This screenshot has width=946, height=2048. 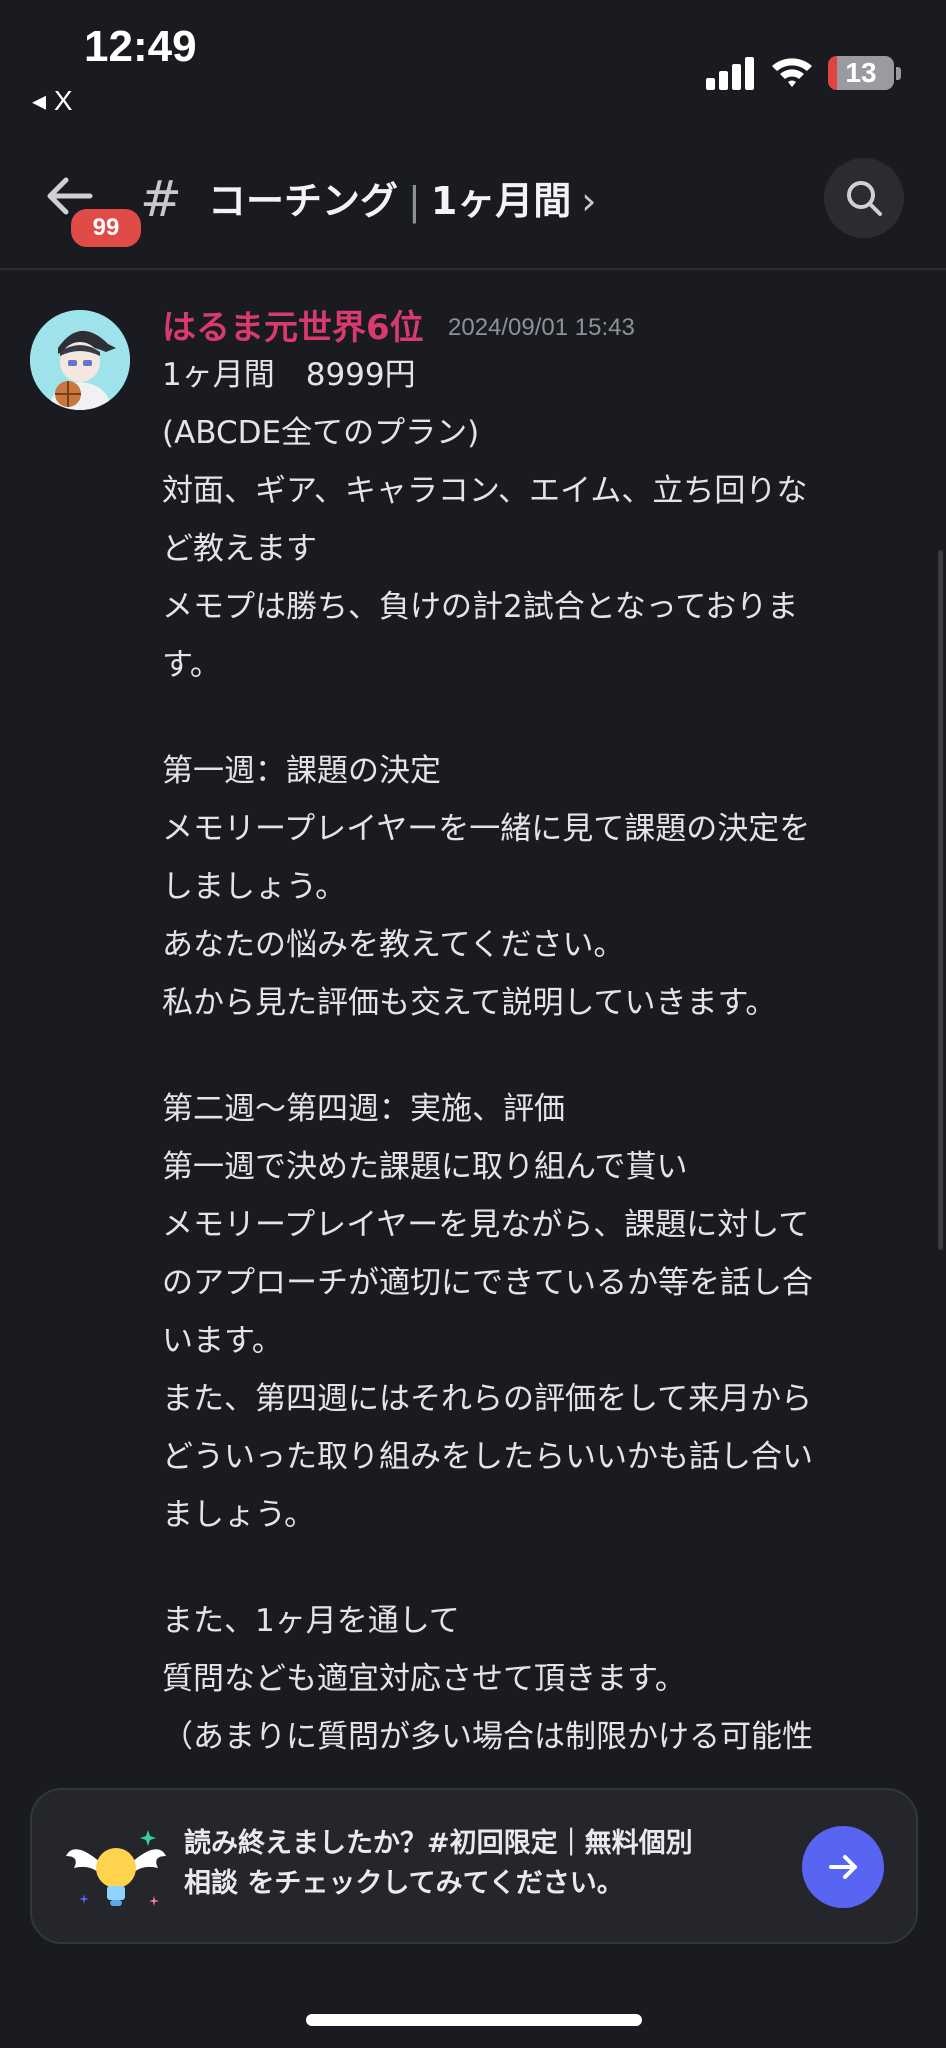 I want to click on avatar-illustration, so click(x=80, y=360).